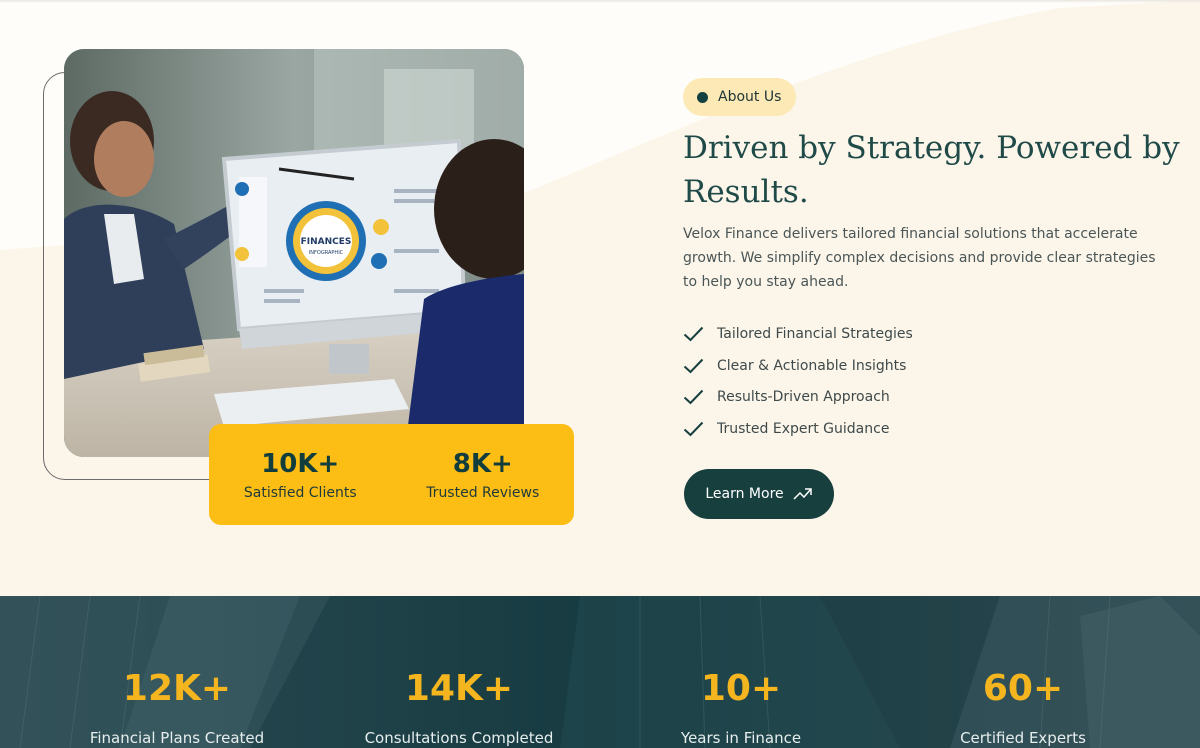 The height and width of the screenshot is (748, 1200). I want to click on trending-up-arrow-icon, so click(802, 494).